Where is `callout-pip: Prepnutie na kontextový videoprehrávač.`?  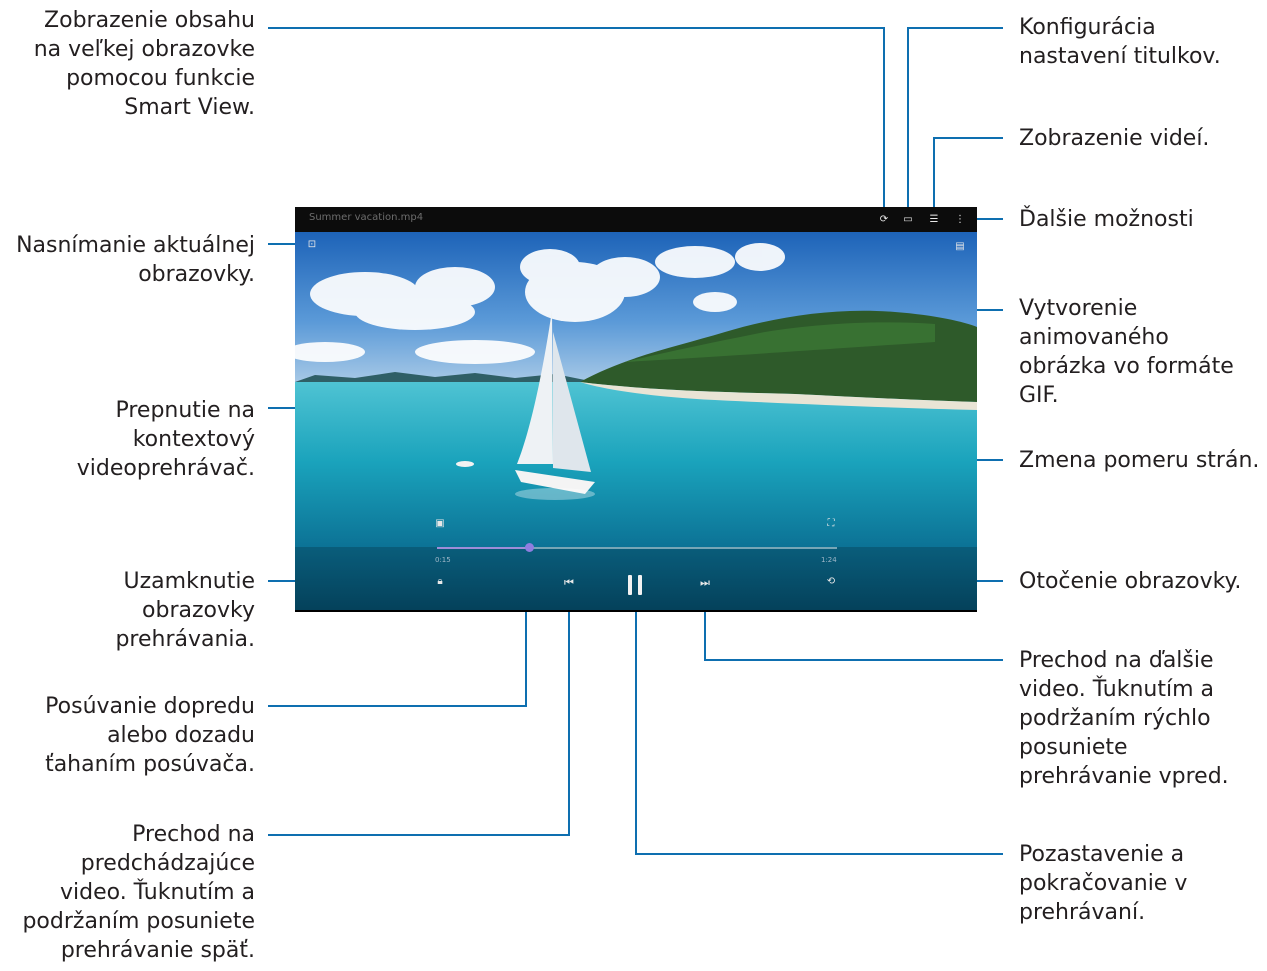
callout-pip: Prepnutie na kontextový videoprehrávač. is located at coordinates (165, 439).